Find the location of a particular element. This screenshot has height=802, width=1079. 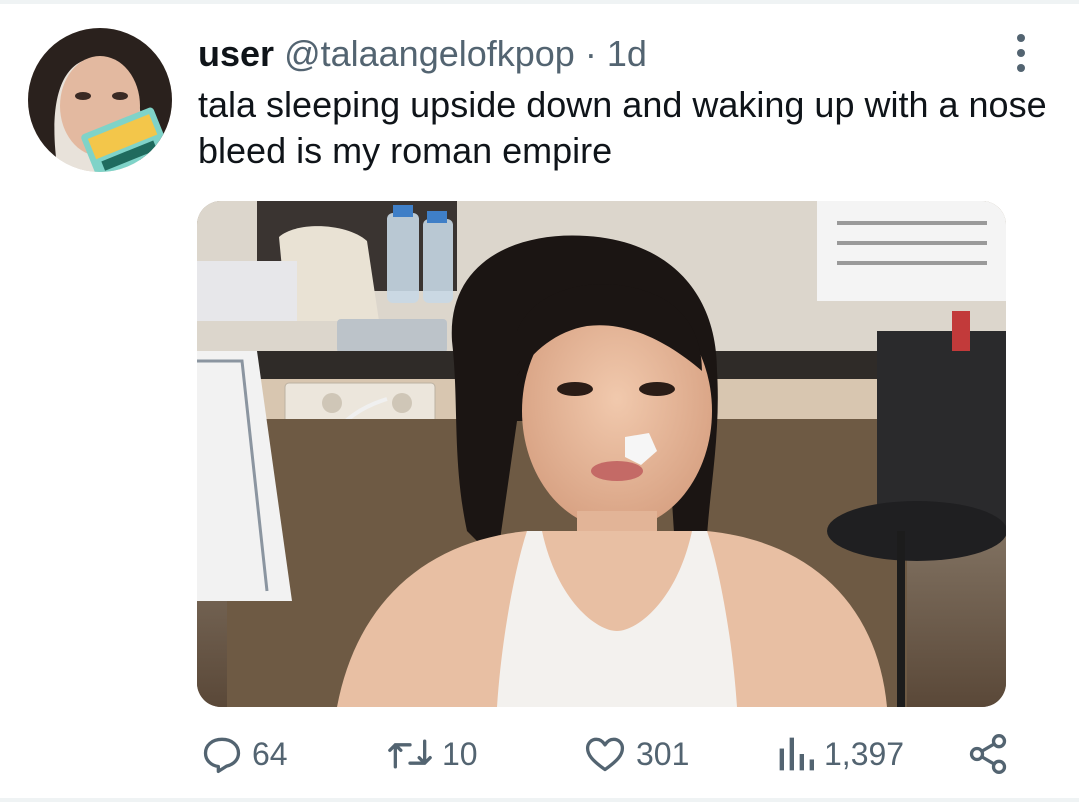

timestamp: 1d is located at coordinates (627, 53).